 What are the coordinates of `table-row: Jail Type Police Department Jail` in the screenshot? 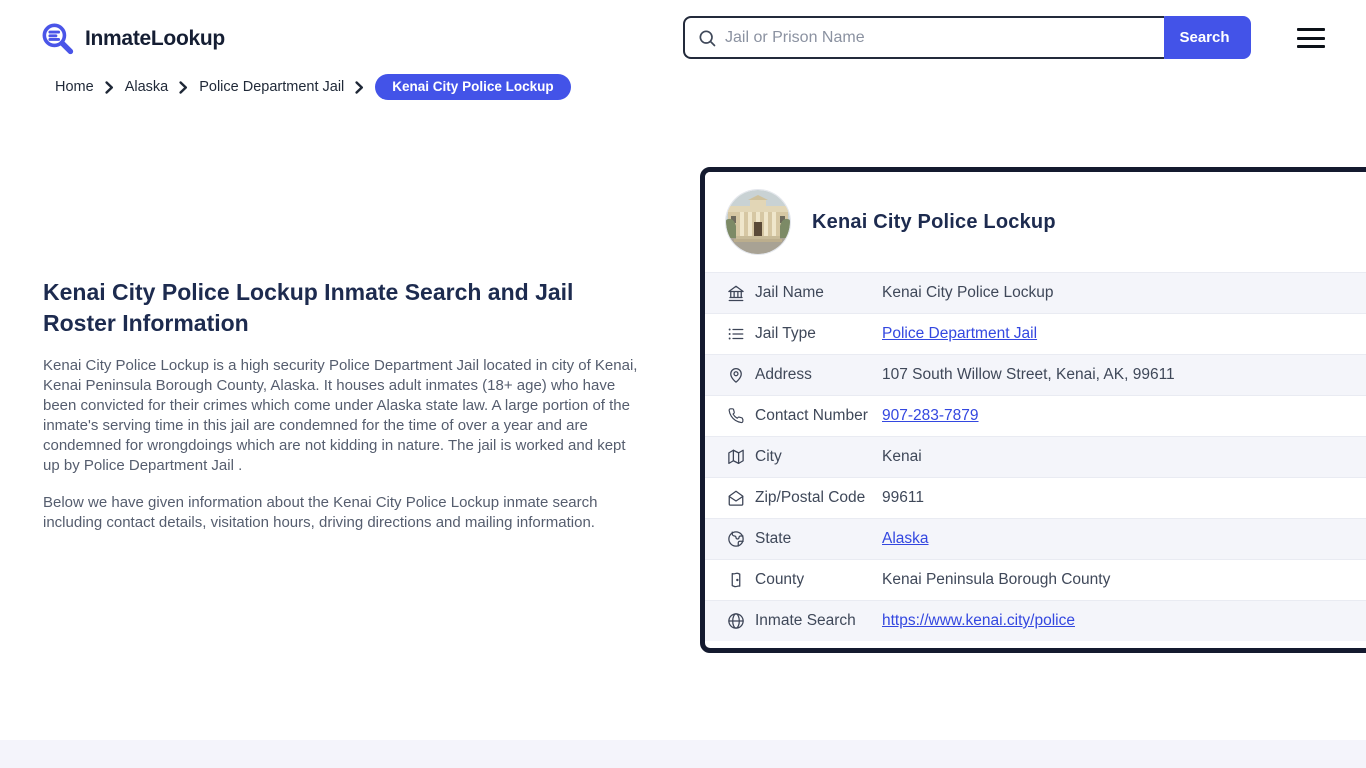 It's located at (1035, 333).